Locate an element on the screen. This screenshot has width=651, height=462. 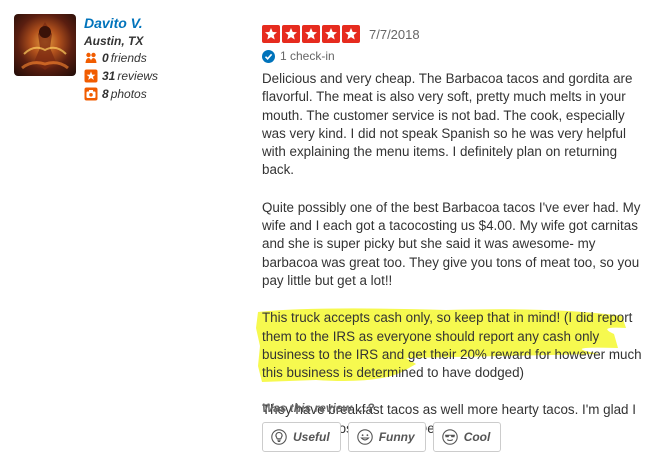
photos-stat: 8 photos is located at coordinates (169, 94).